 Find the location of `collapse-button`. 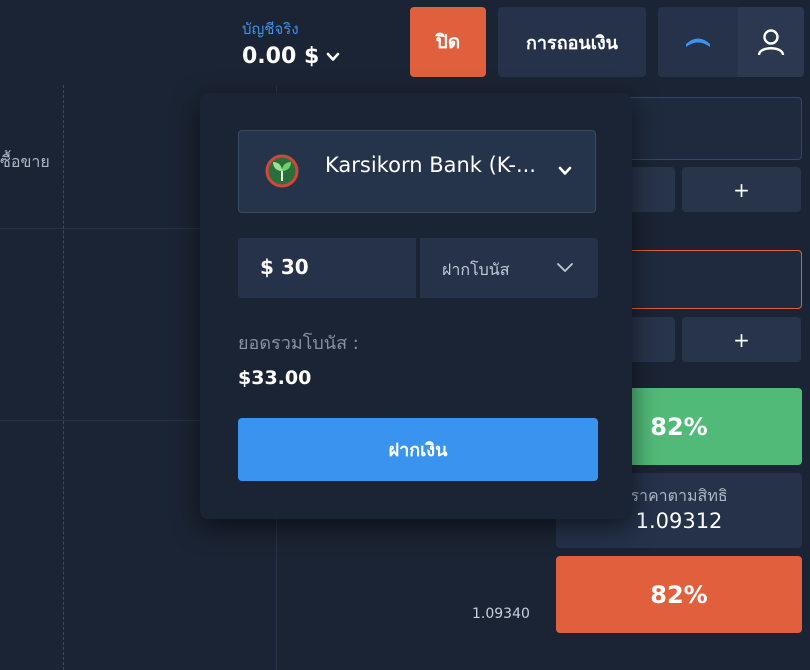

collapse-button is located at coordinates (698, 42).